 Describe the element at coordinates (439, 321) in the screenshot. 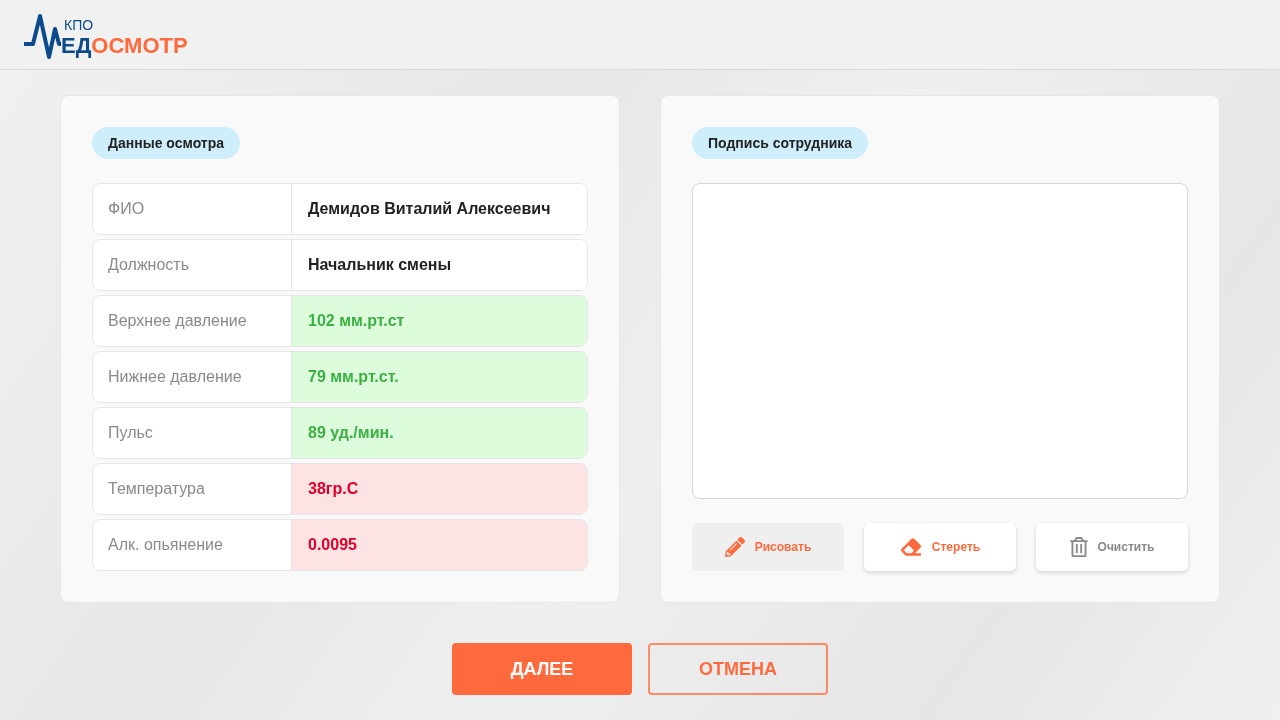

I see `row-value: 102 мм.рт.ст` at that location.